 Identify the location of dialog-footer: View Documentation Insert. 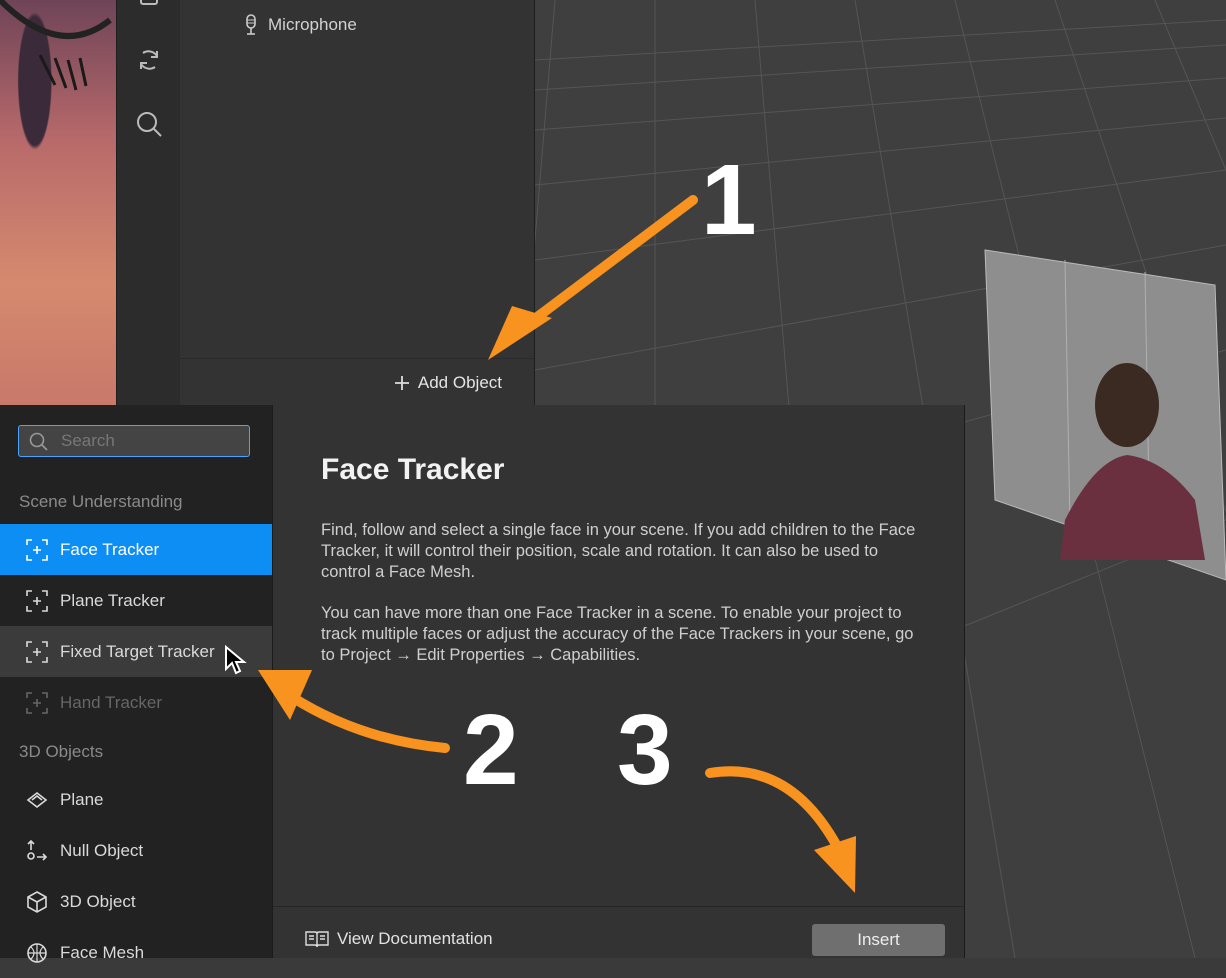
(618, 932).